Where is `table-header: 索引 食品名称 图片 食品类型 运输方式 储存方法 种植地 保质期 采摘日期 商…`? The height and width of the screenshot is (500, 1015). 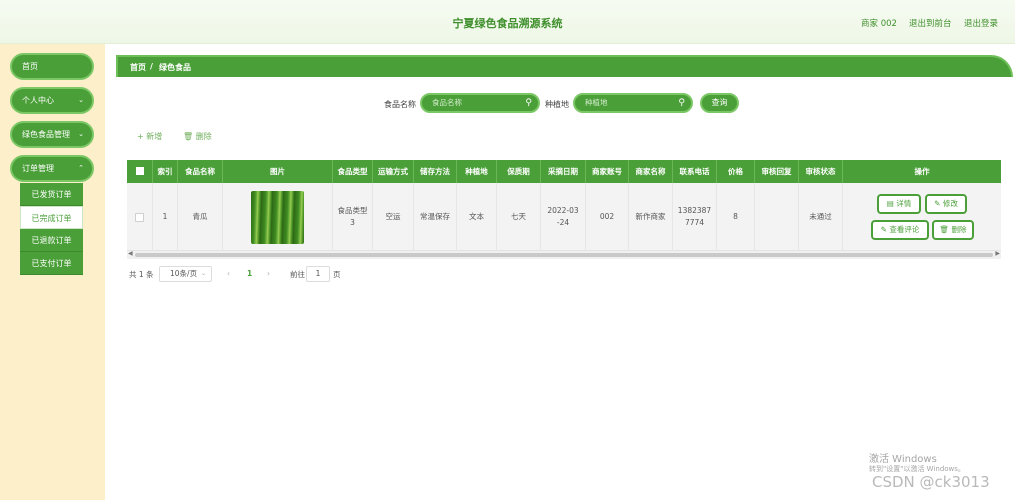
table-header: 索引 食品名称 图片 食品类型 运输方式 储存方法 种植地 保质期 采摘日期 商… is located at coordinates (564, 171).